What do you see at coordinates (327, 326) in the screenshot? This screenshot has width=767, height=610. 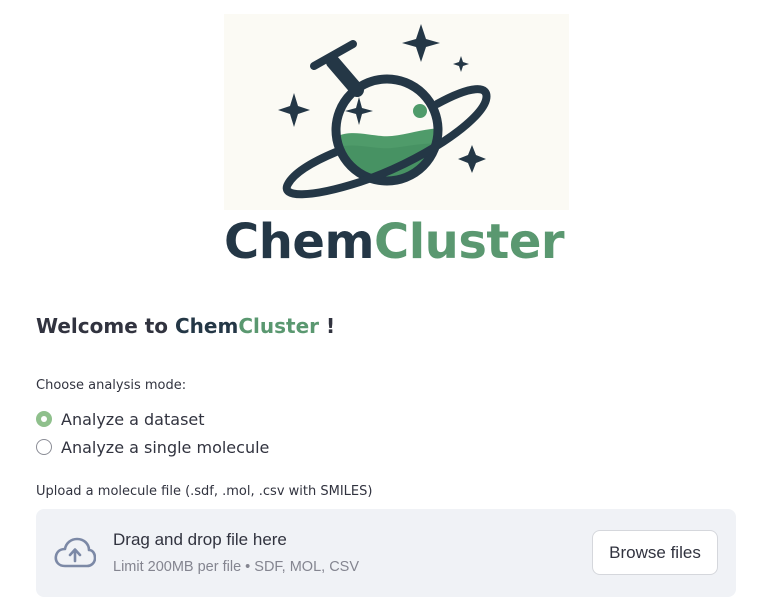 I see `title-suffix: !` at bounding box center [327, 326].